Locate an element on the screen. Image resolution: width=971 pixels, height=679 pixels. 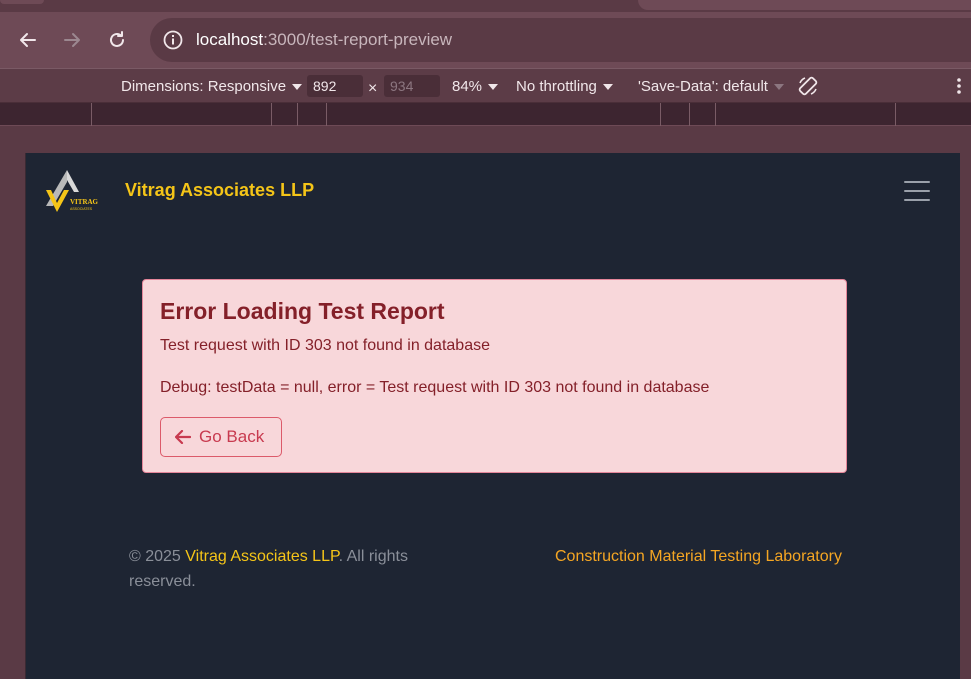
throttling-dropdown: No throttling is located at coordinates (564, 86).